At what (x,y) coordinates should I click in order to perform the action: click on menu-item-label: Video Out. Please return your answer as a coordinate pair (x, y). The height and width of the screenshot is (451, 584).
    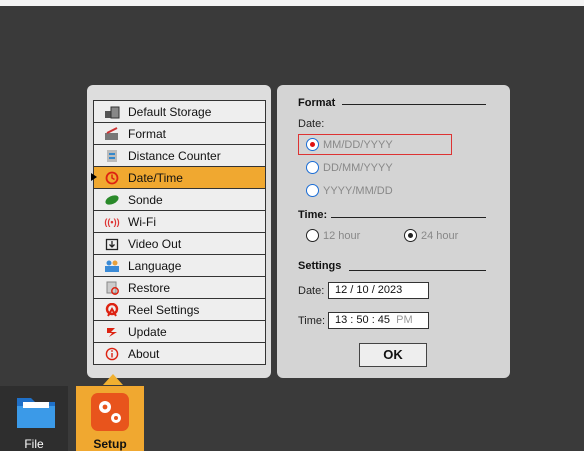
    Looking at the image, I should click on (155, 243).